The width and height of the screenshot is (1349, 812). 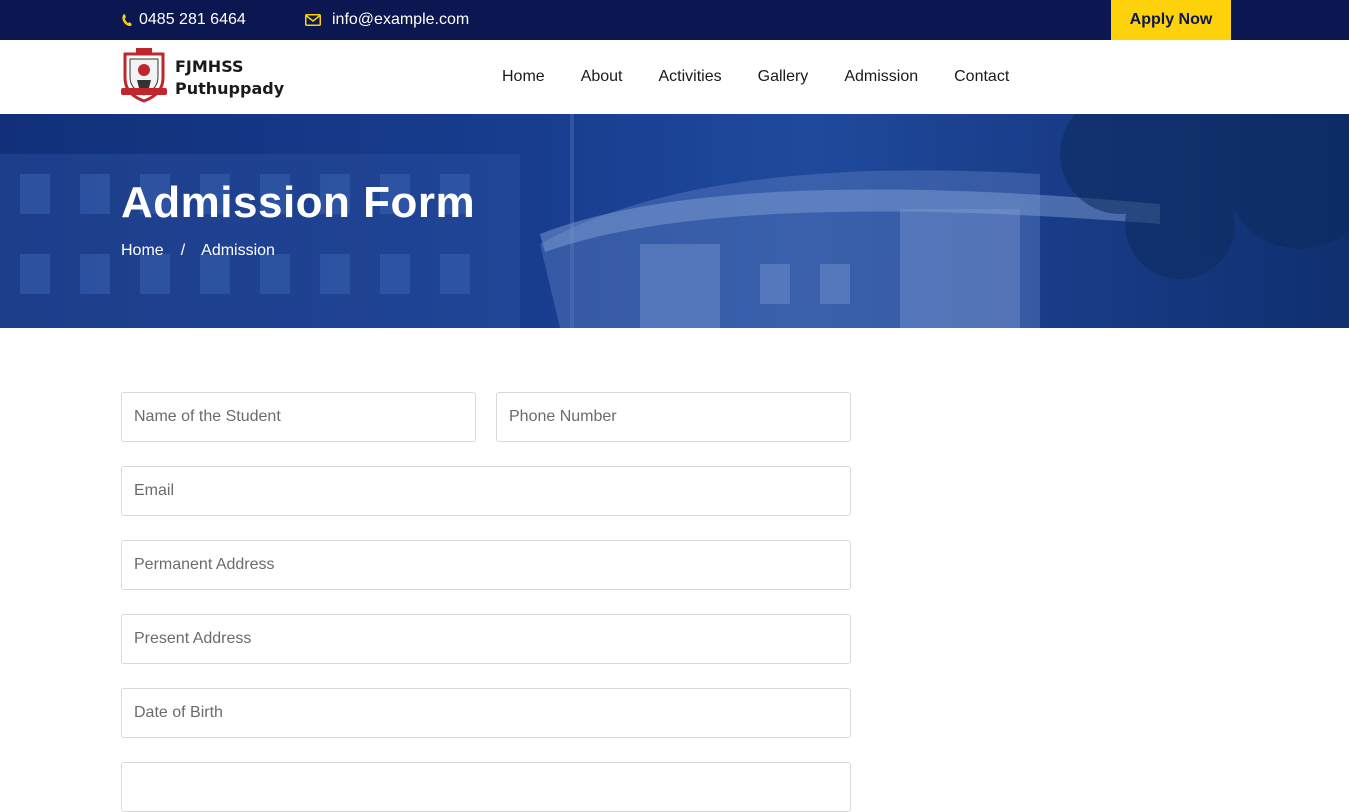 What do you see at coordinates (313, 20) in the screenshot?
I see `envelope-icon` at bounding box center [313, 20].